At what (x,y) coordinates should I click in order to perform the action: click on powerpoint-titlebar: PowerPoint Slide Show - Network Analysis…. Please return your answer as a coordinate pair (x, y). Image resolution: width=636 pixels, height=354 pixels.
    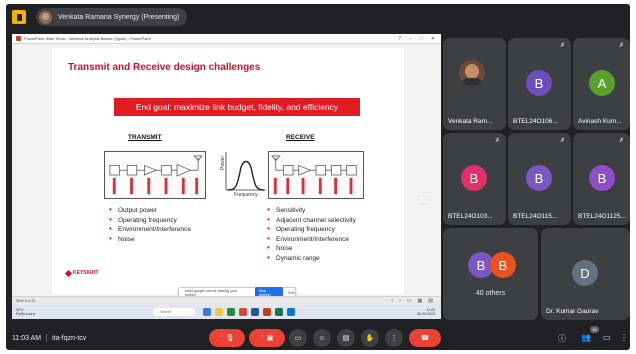
    Looking at the image, I should click on (226, 39).